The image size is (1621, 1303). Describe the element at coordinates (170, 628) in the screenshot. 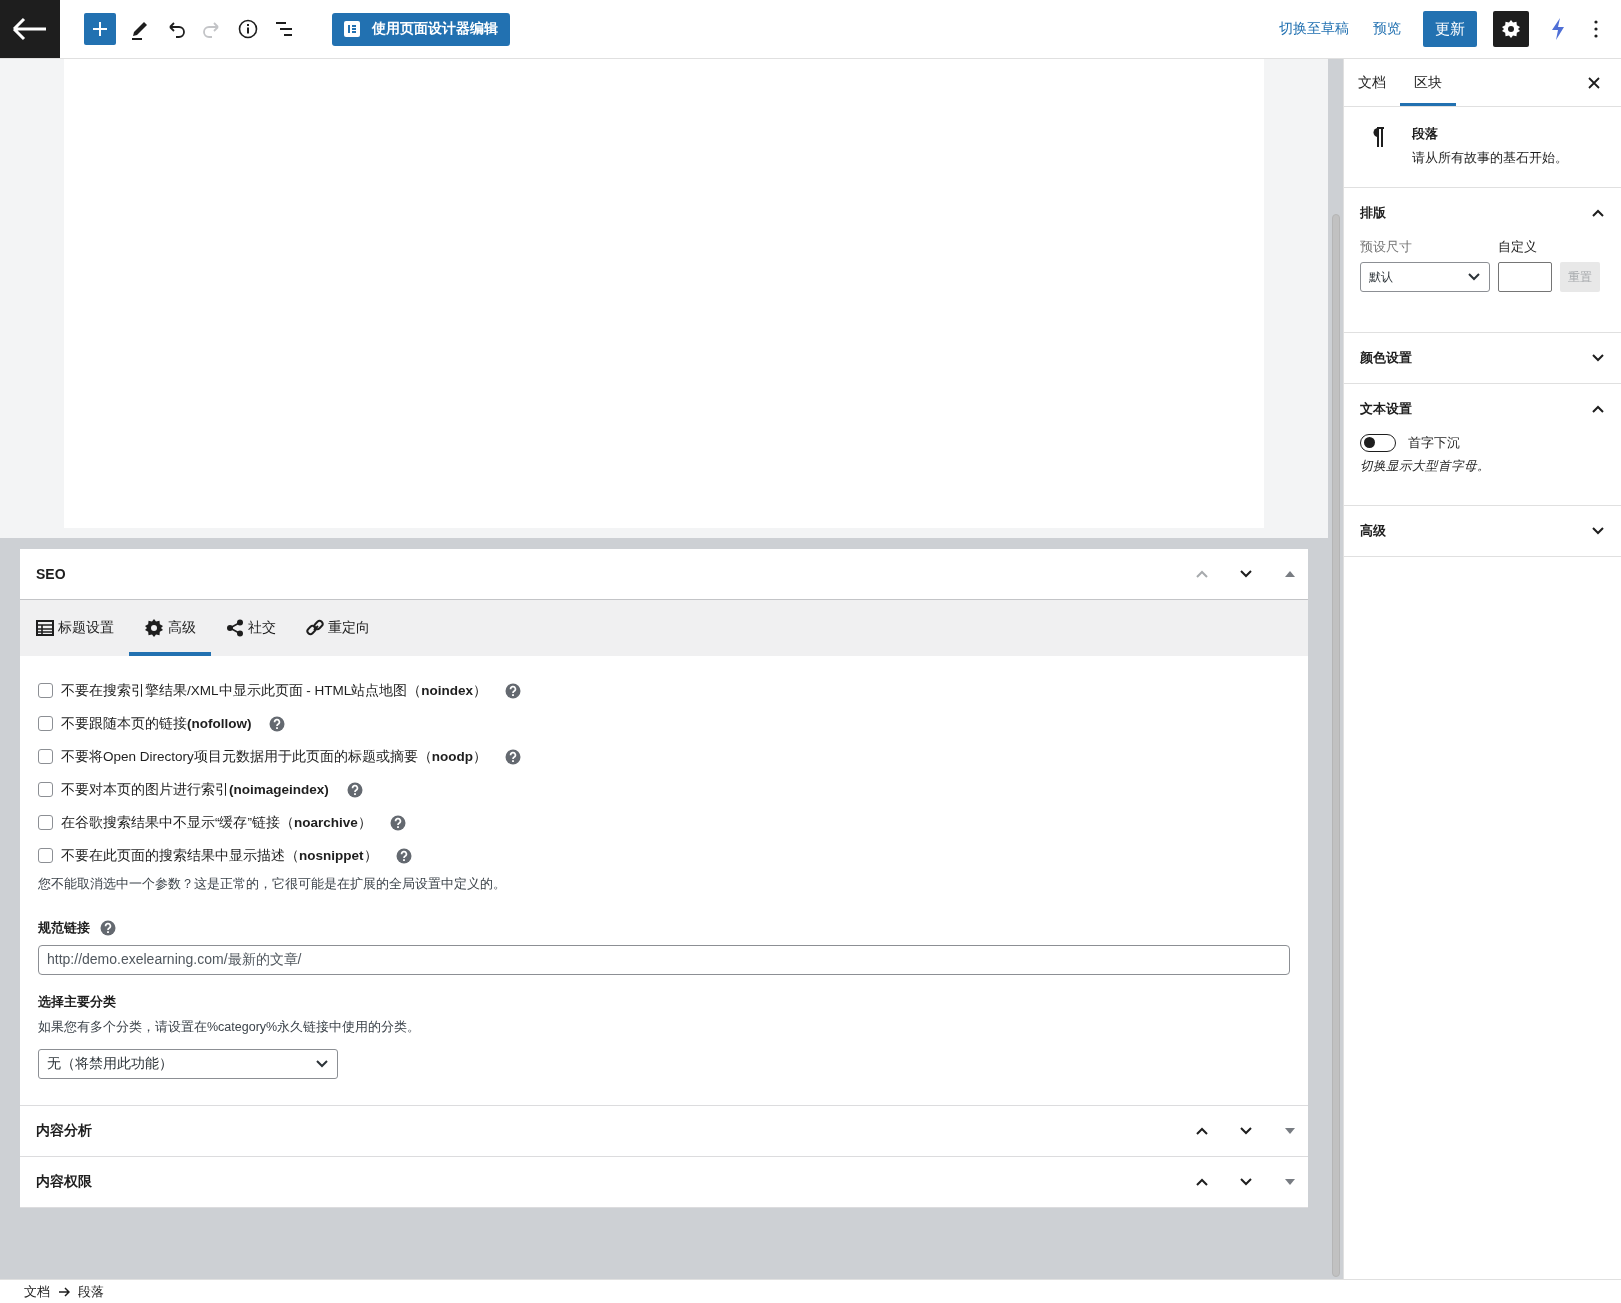

I see `seo-tab: 高级` at that location.